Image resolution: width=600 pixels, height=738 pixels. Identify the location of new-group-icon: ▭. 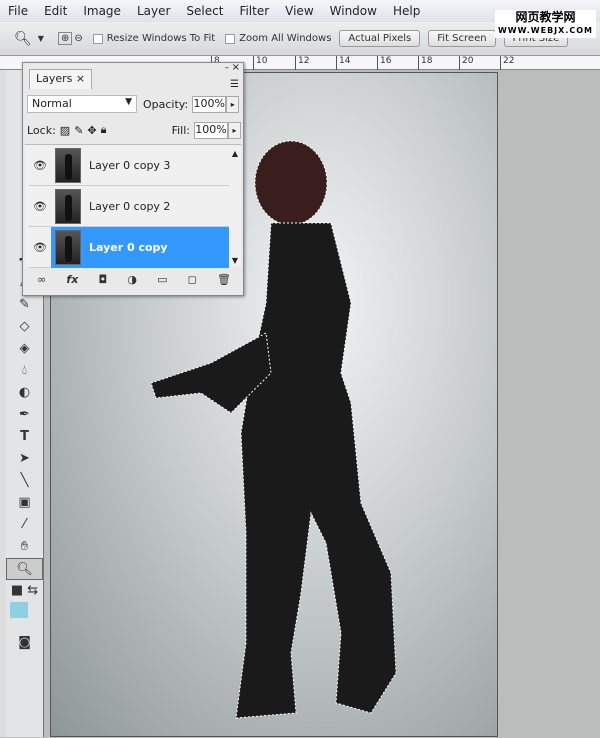
(162, 282).